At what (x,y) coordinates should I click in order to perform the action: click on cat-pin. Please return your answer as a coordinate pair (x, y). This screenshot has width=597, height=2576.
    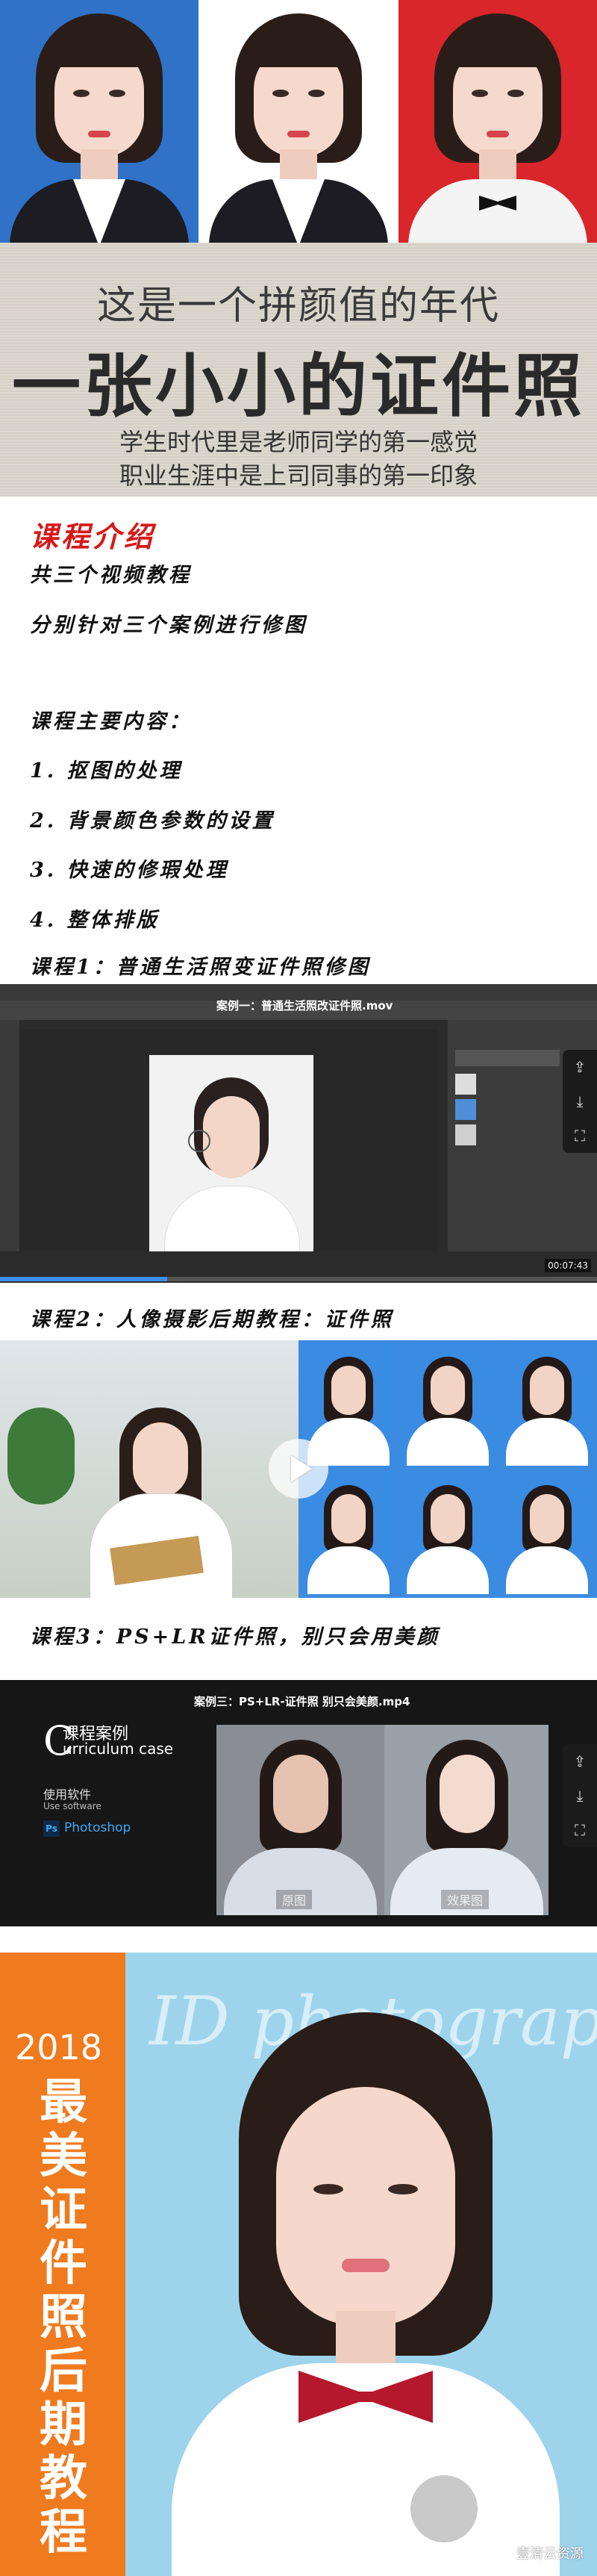
    Looking at the image, I should click on (444, 2508).